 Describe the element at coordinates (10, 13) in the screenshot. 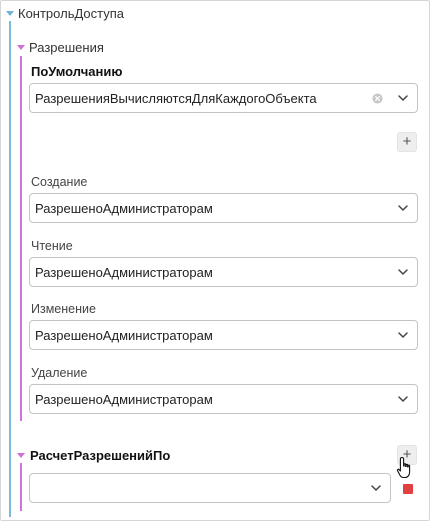

I see `expand-root-icon` at that location.